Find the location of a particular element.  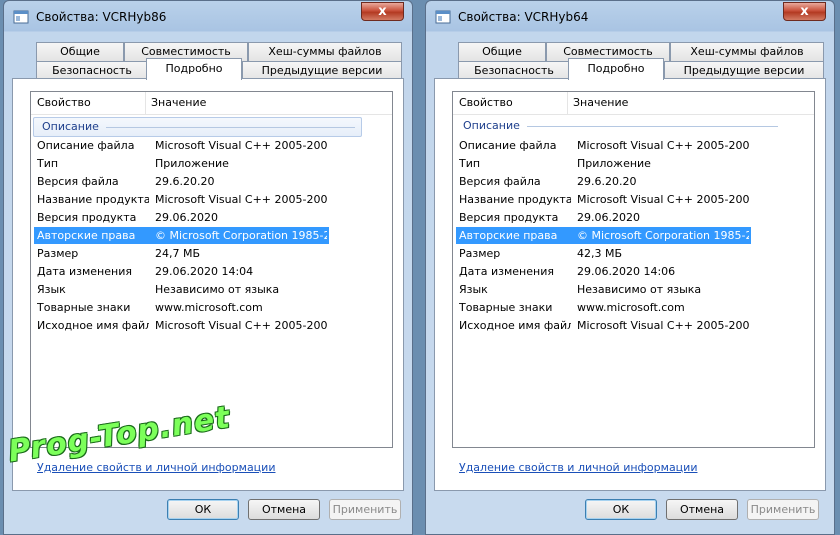

property-value: 29.06.2020 14:04 is located at coordinates (204, 271).